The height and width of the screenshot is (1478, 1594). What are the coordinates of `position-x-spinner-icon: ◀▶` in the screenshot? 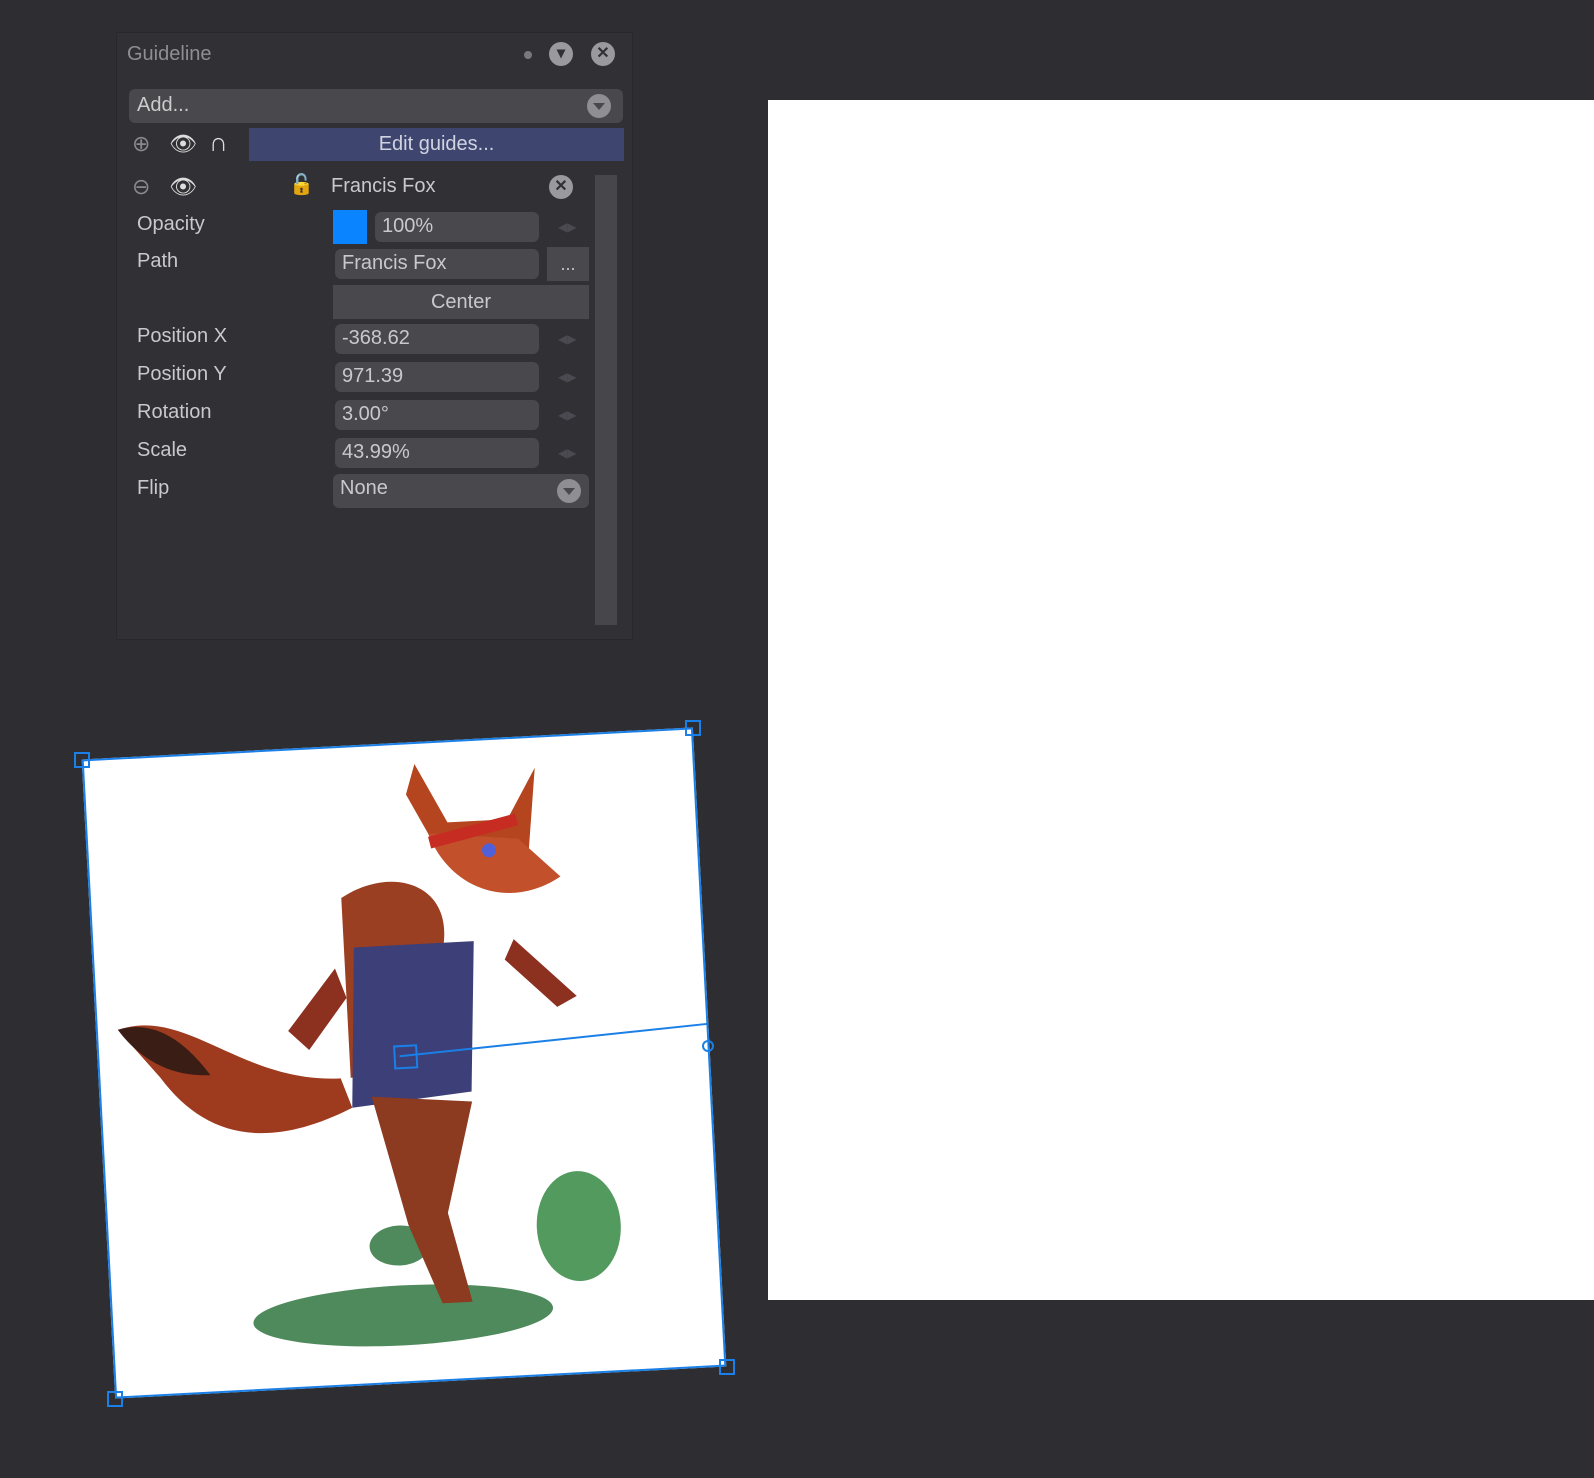 It's located at (567, 339).